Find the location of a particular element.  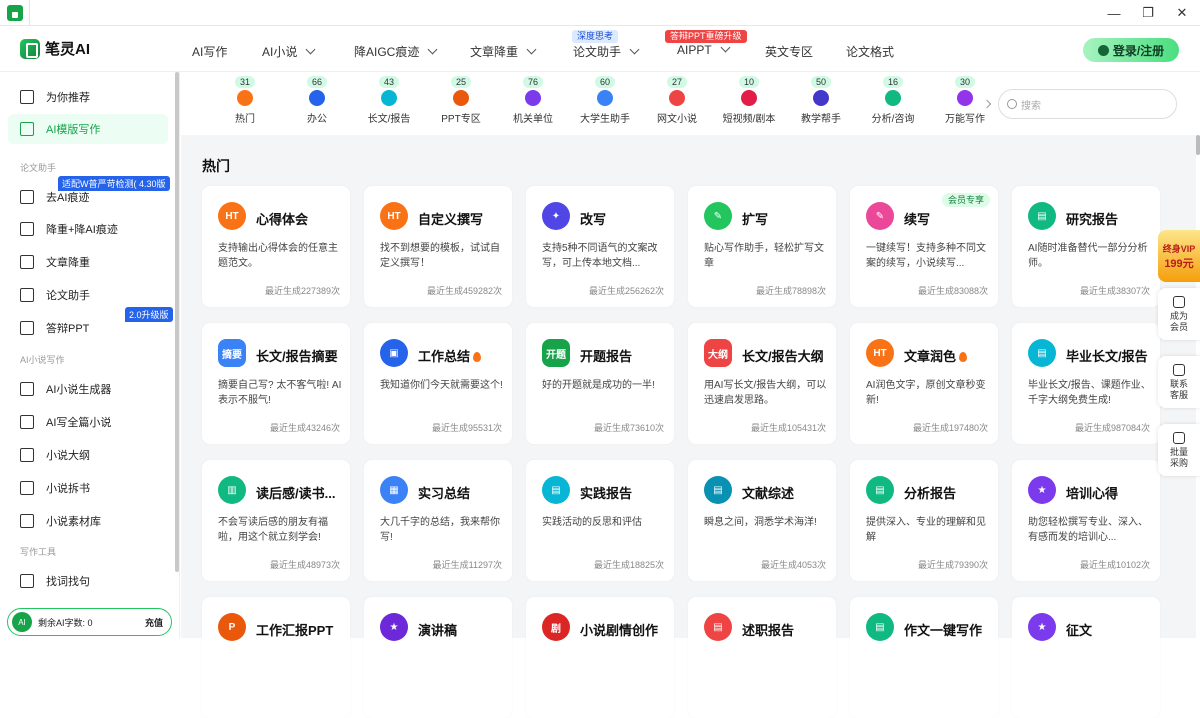

category-tab: 50 教学帮手 is located at coordinates (821, 100).